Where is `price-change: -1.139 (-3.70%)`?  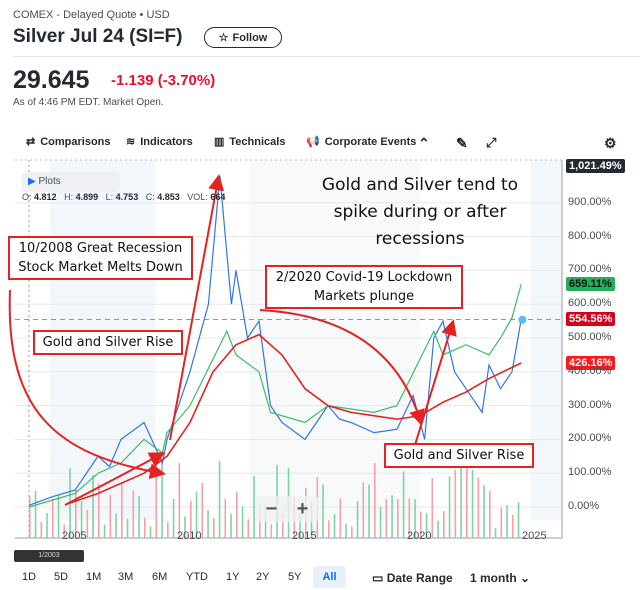
price-change: -1.139 (-3.70%) is located at coordinates (163, 80).